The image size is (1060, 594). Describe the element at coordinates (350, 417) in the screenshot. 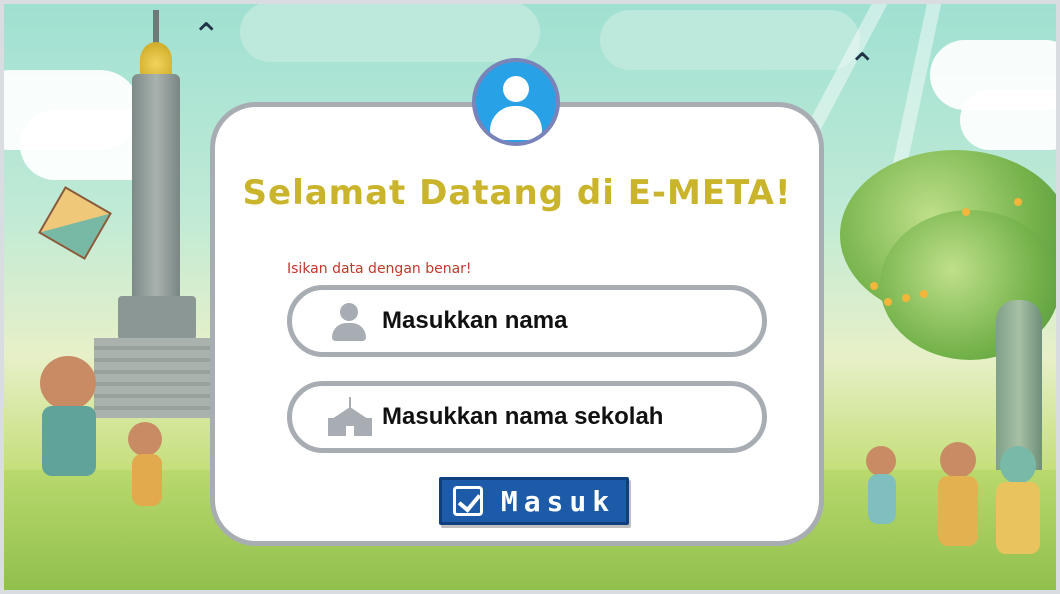

I see `school-building-icon` at that location.